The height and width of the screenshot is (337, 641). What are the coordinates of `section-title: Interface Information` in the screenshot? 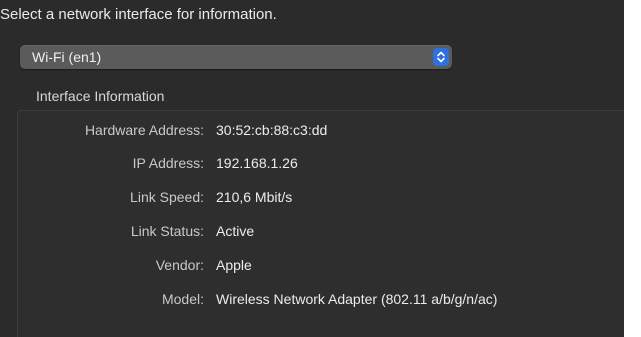 It's located at (100, 96).